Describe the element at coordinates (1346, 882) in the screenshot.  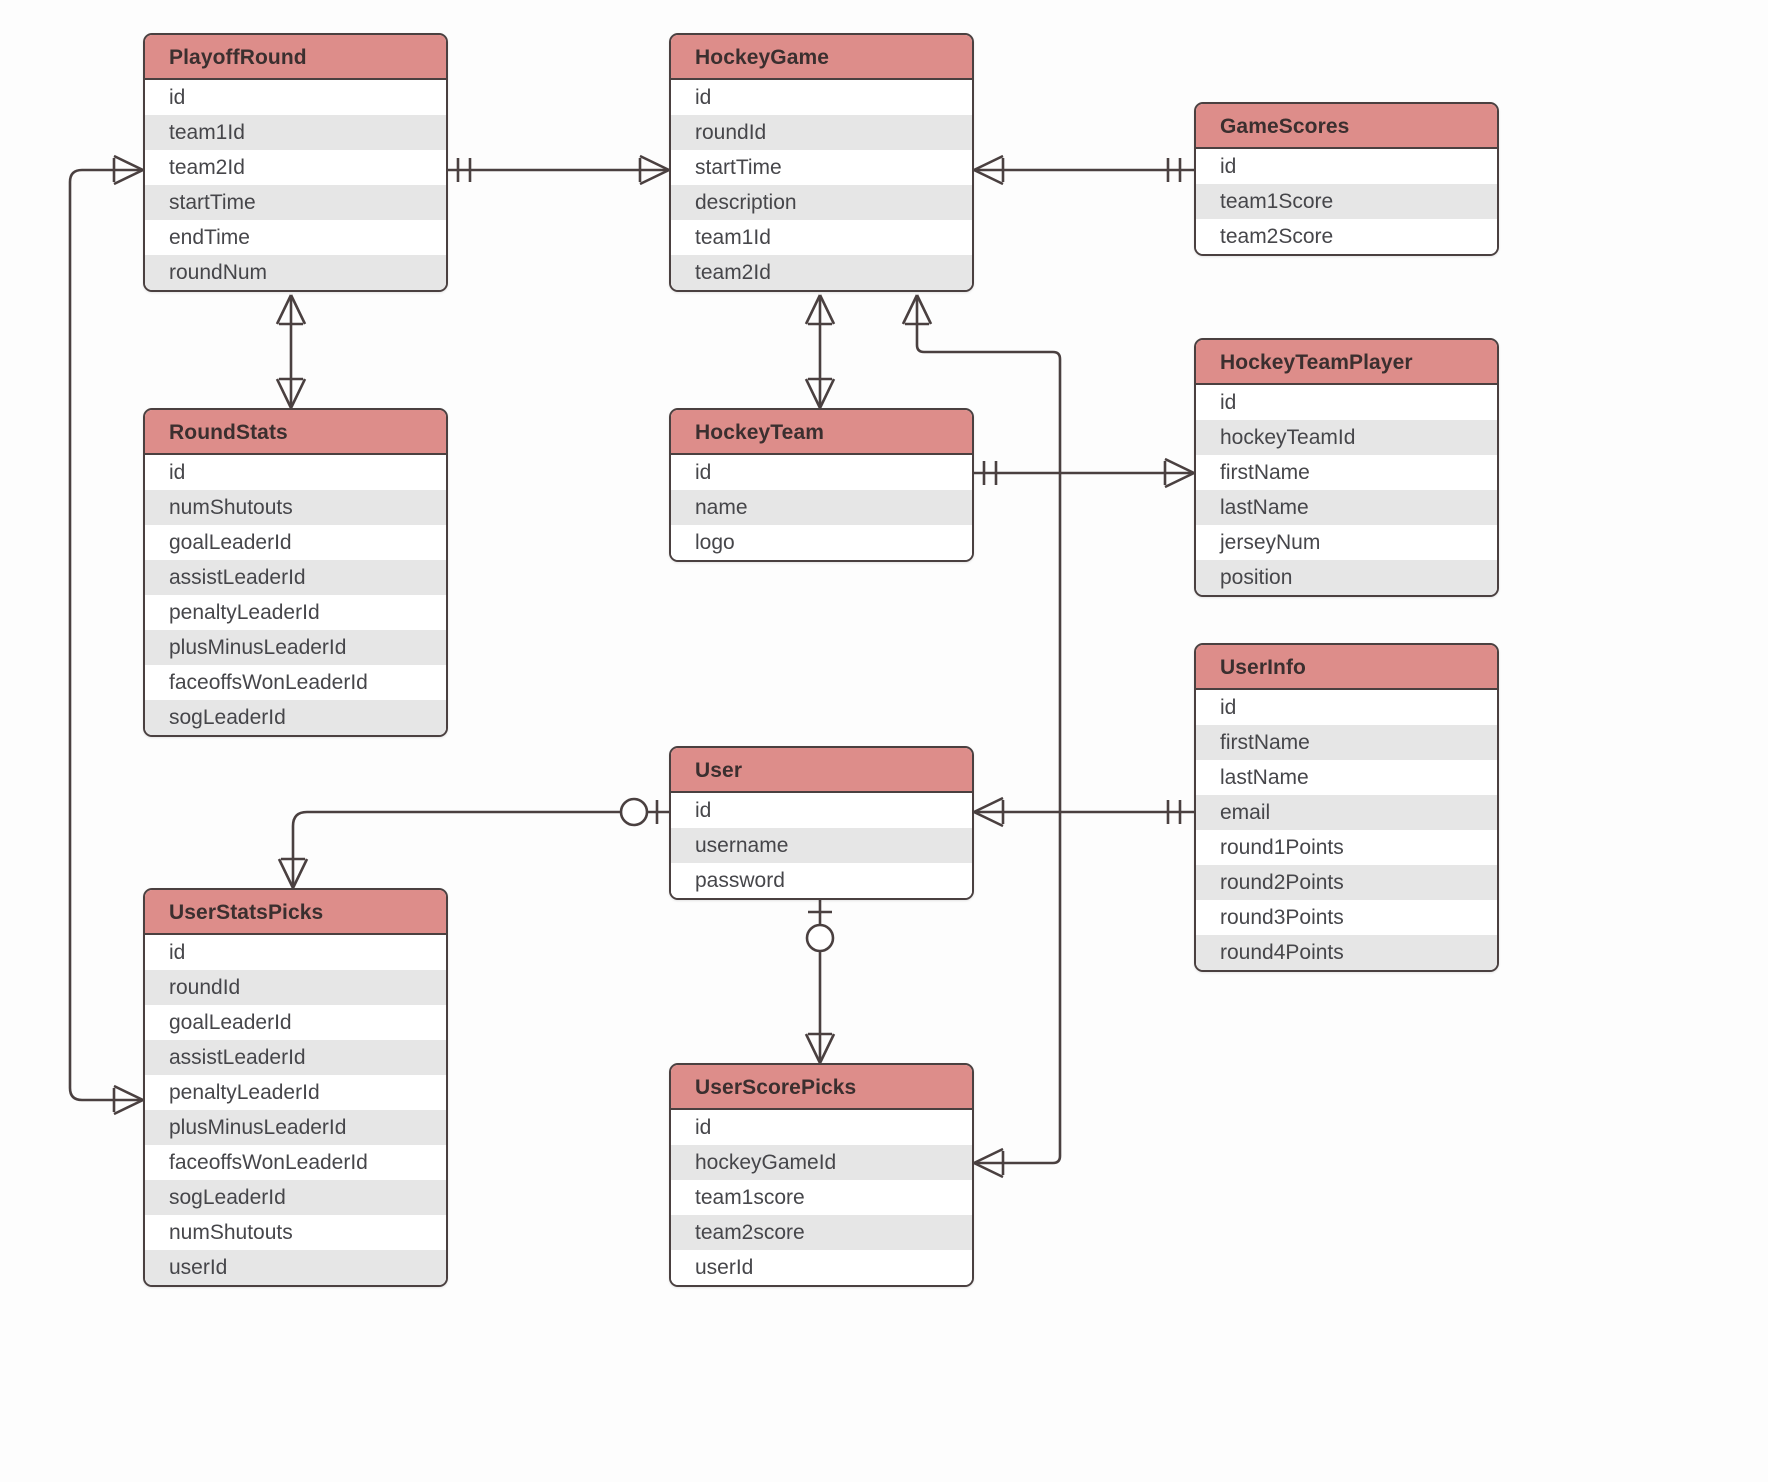
I see `attribute-row: round2Points` at that location.